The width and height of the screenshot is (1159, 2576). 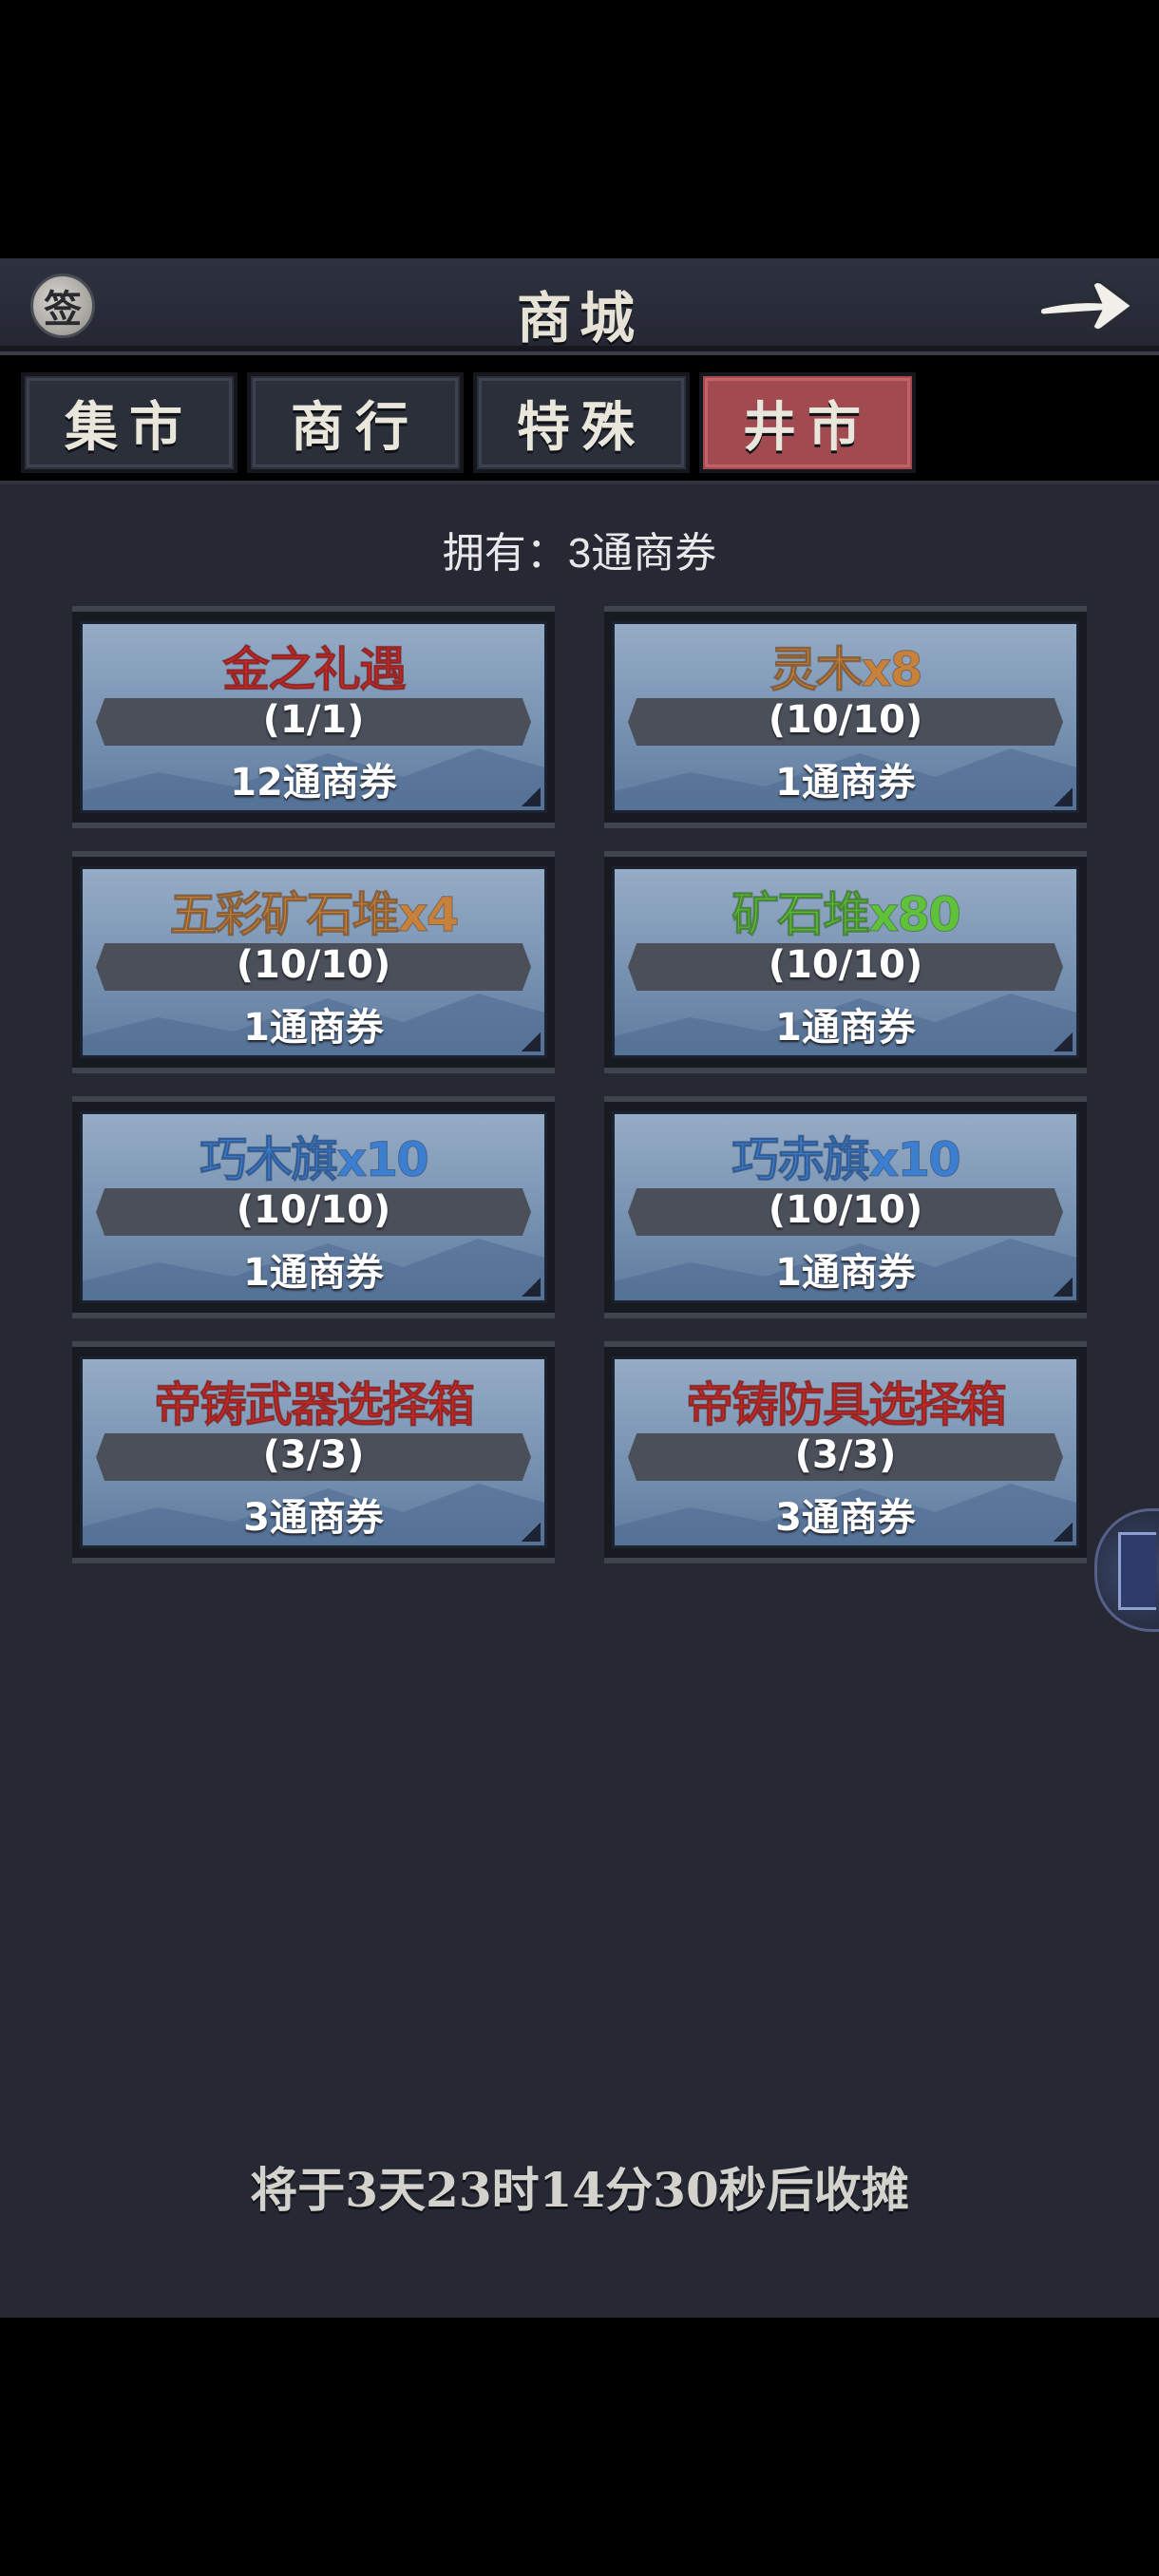 I want to click on item-name: 矿石堆x80, so click(x=847, y=915).